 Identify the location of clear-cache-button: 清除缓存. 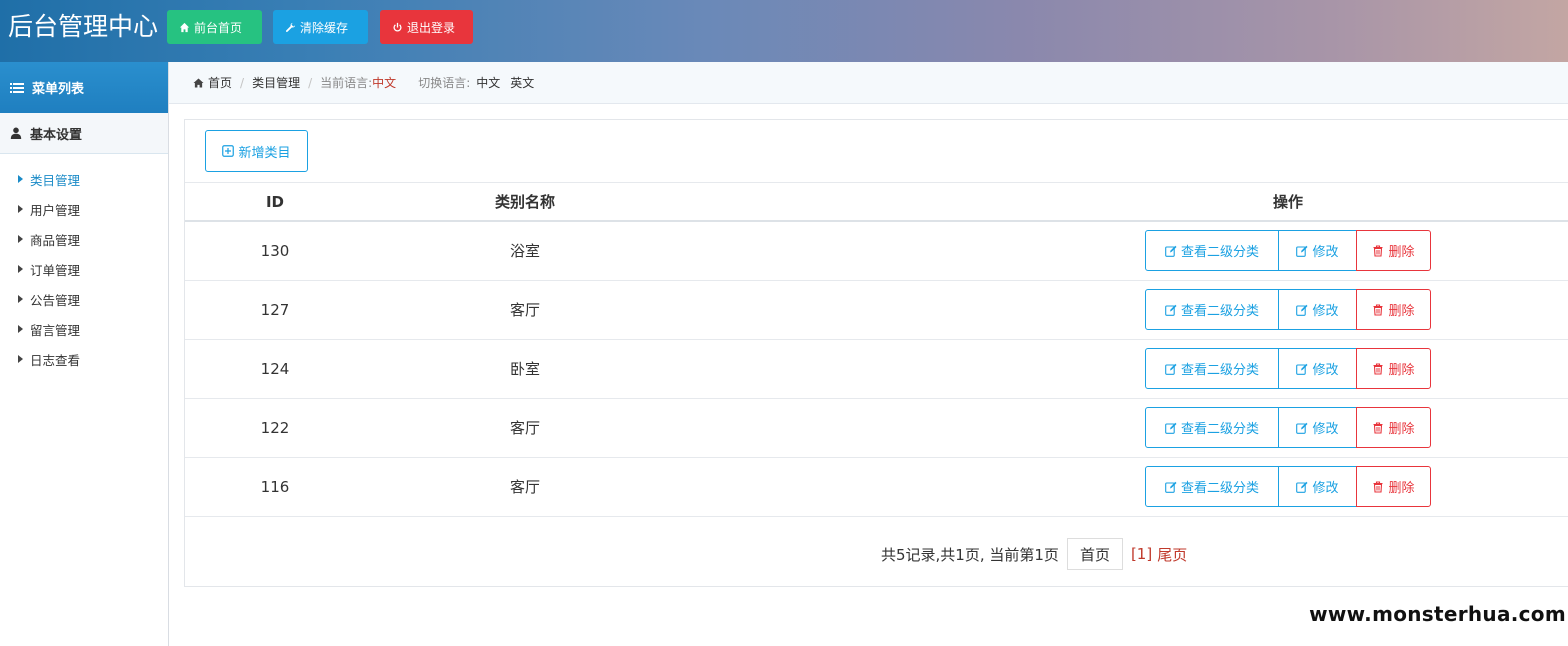
(320, 27).